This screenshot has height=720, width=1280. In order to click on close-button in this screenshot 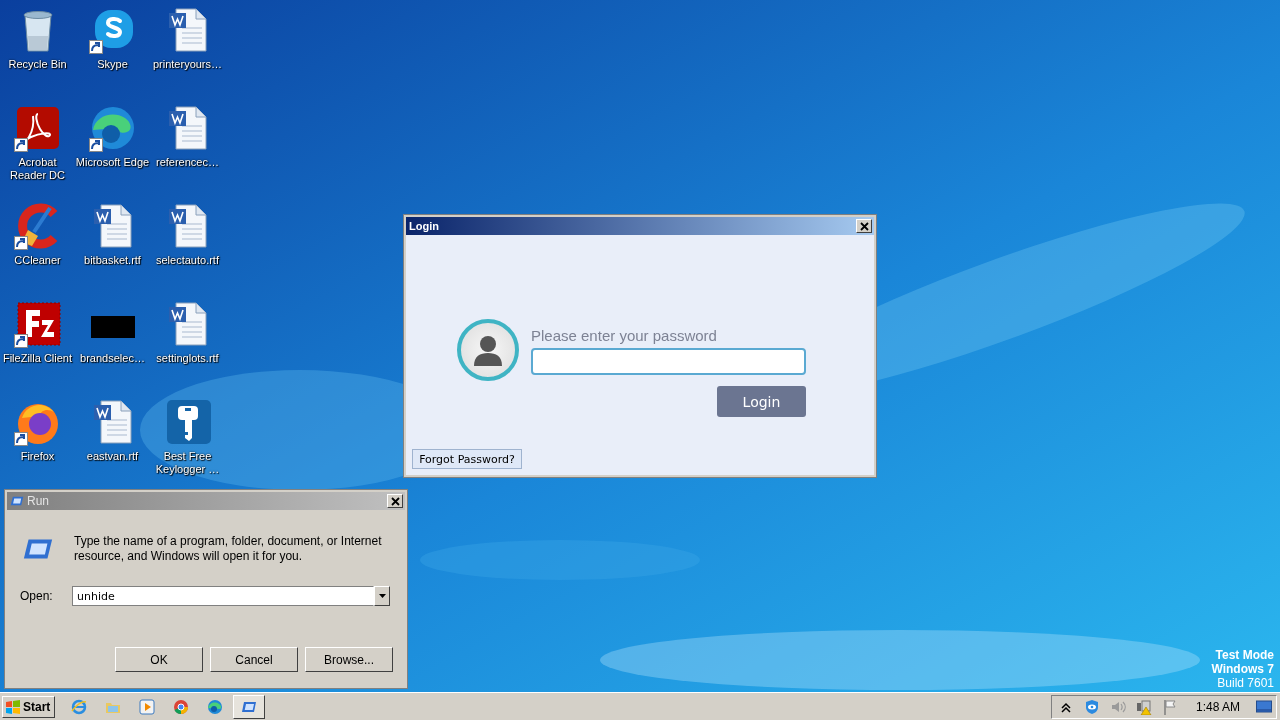, I will do `click(864, 226)`.